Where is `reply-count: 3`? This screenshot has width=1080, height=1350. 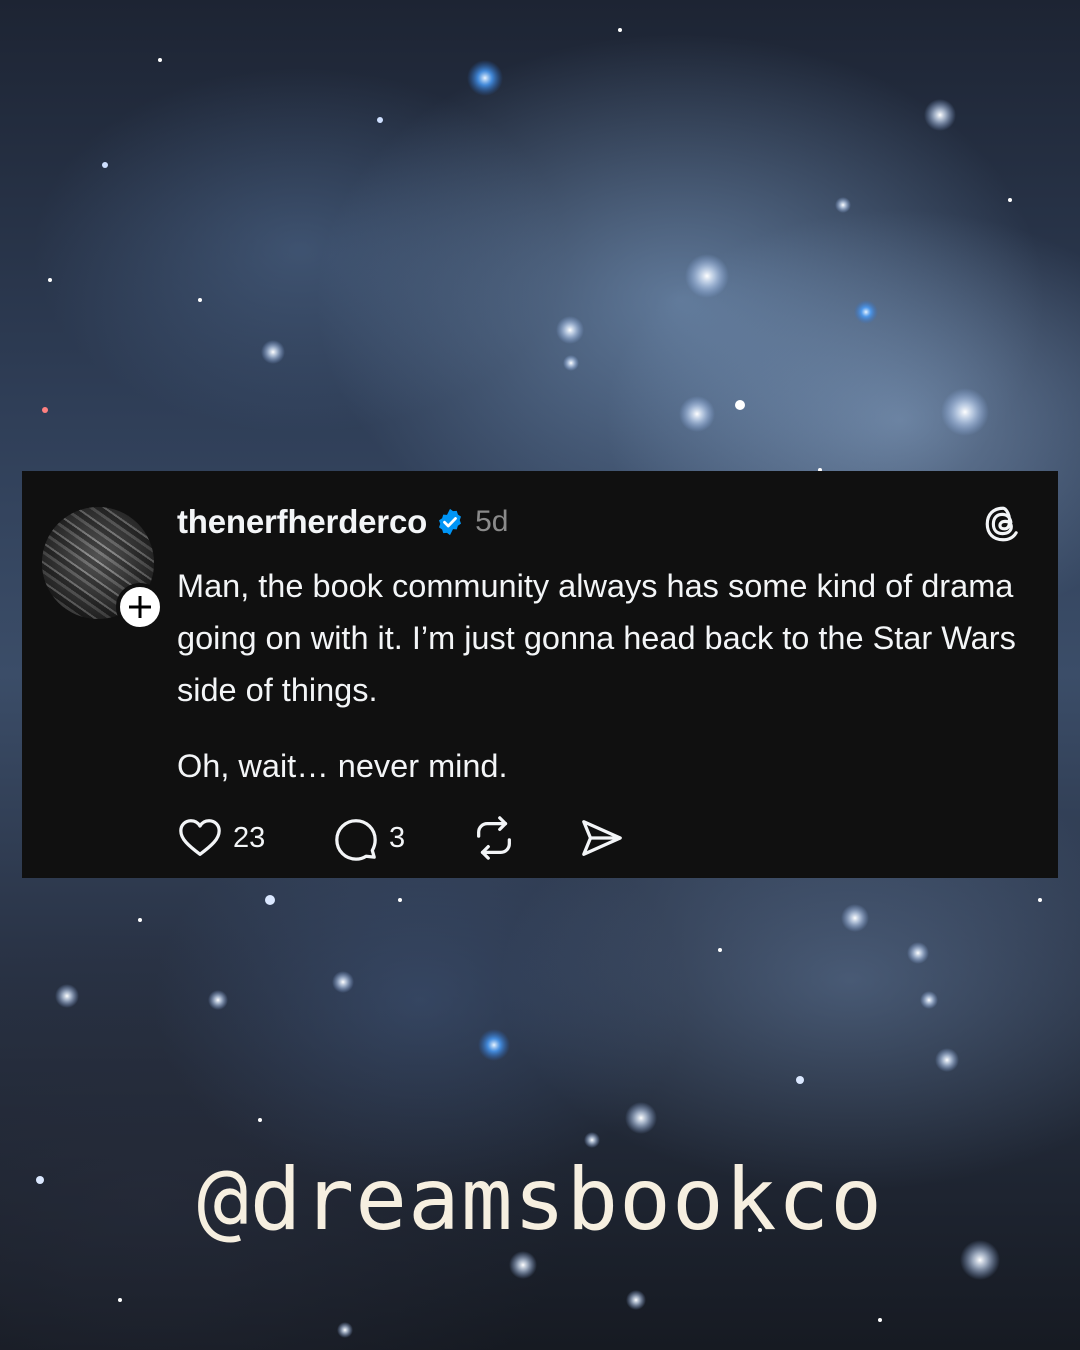
reply-count: 3 is located at coordinates (397, 837).